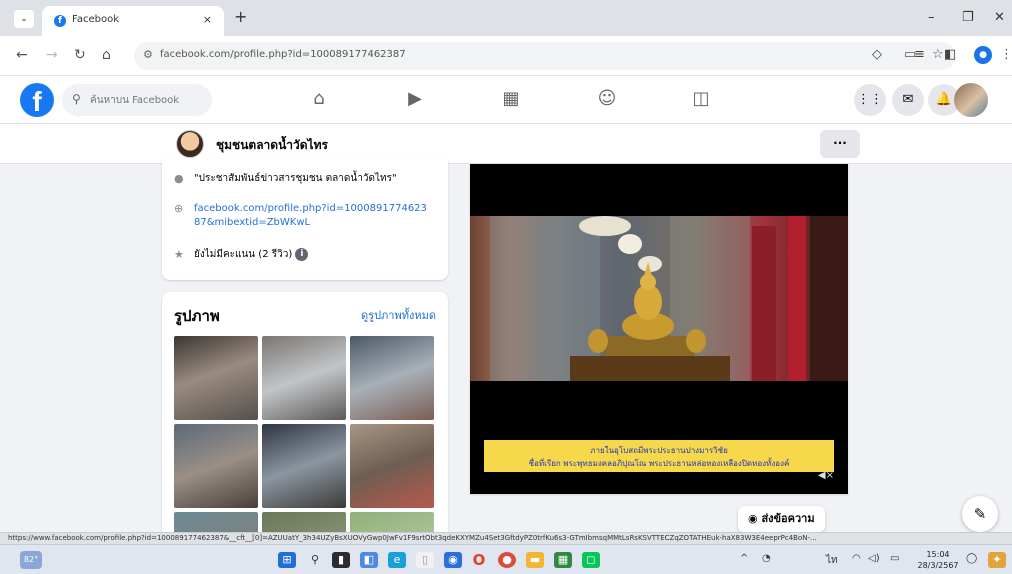 The image size is (1012, 574). Describe the element at coordinates (744, 558) in the screenshot. I see `tray-chevron-icon: ^` at that location.